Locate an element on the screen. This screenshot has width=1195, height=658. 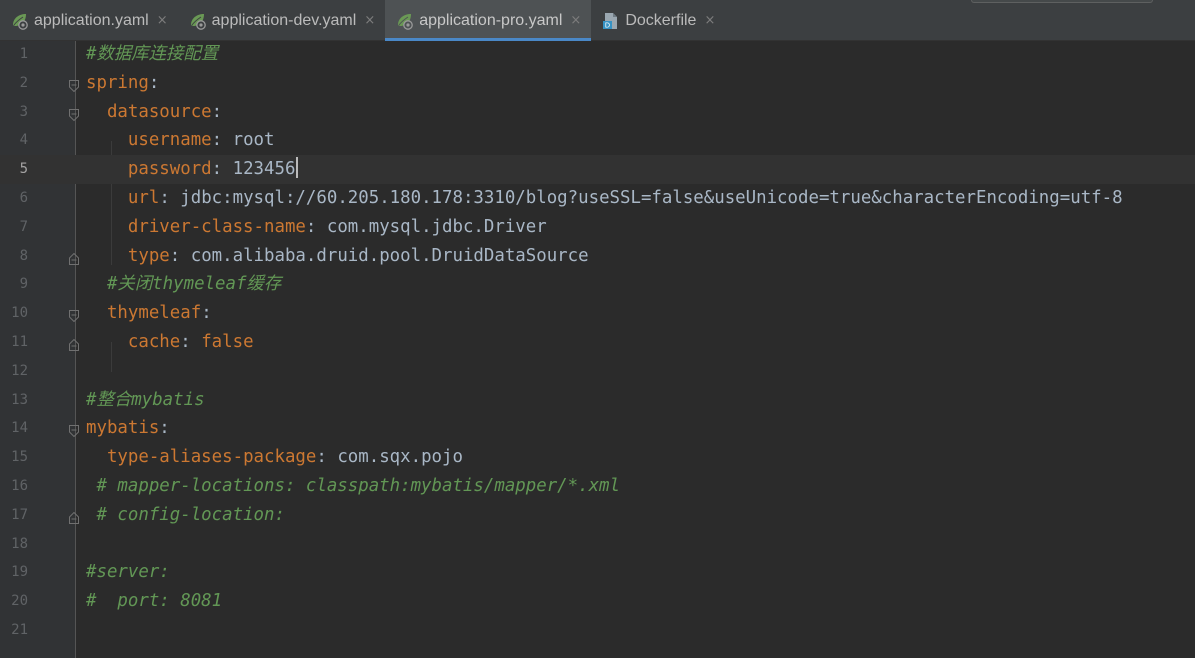
code-text: password: 123456 is located at coordinates (192, 169).